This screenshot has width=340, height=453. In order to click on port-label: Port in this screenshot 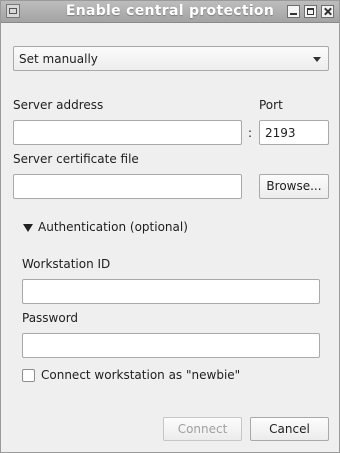, I will do `click(271, 105)`.